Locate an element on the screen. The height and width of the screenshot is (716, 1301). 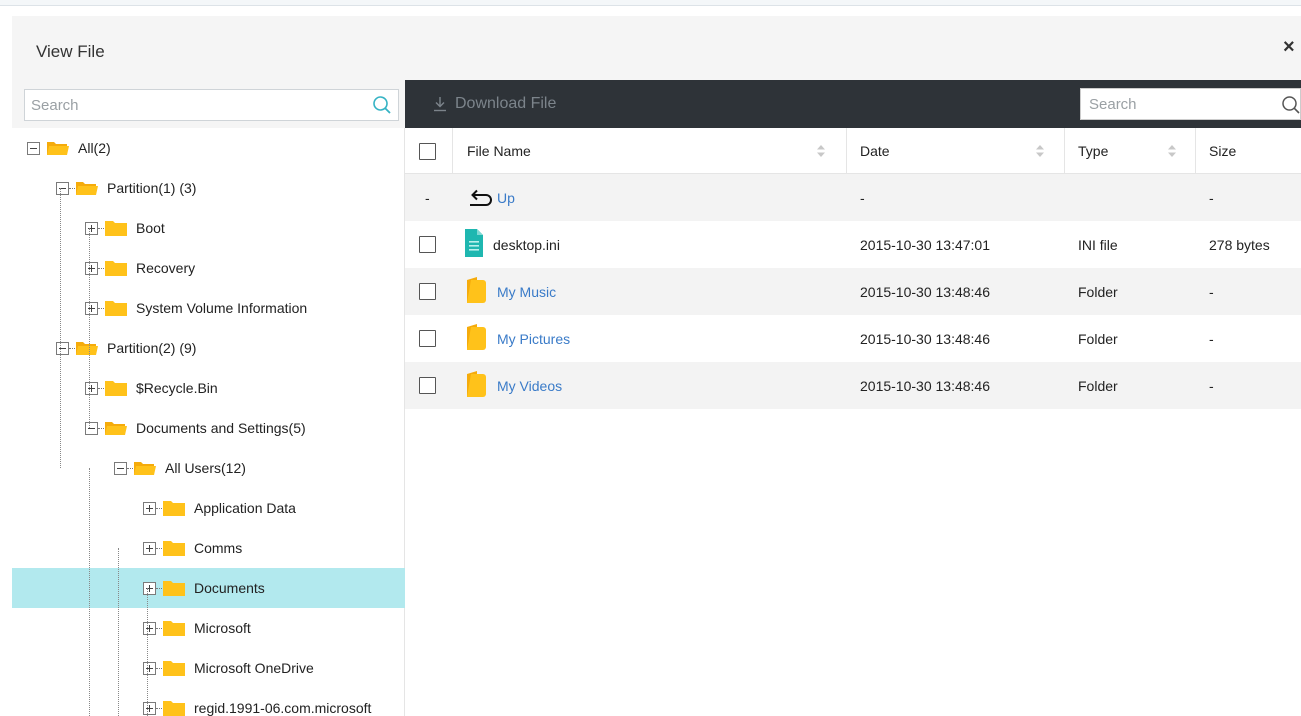
tree-node: Documents is located at coordinates (208, 588).